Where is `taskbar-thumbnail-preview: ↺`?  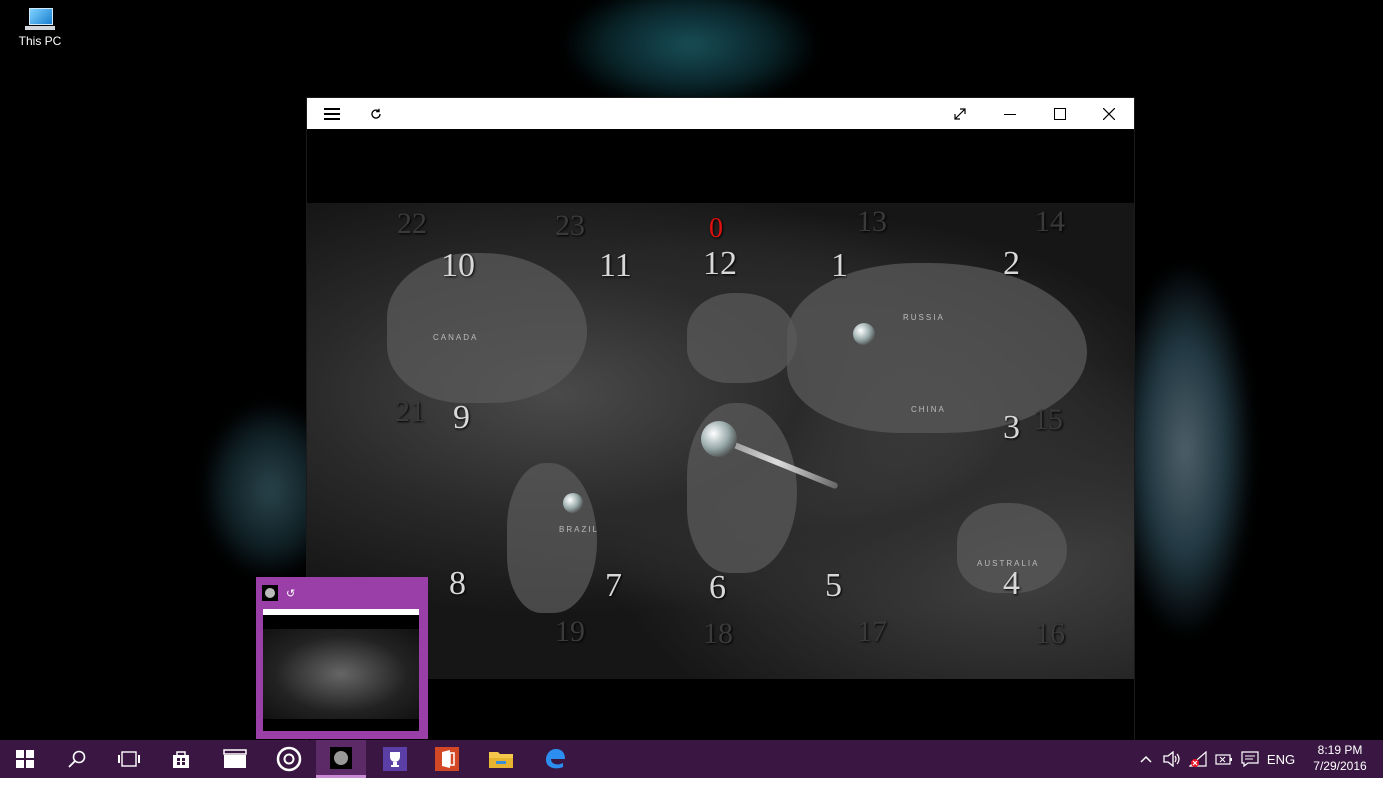
taskbar-thumbnail-preview: ↺ is located at coordinates (342, 658).